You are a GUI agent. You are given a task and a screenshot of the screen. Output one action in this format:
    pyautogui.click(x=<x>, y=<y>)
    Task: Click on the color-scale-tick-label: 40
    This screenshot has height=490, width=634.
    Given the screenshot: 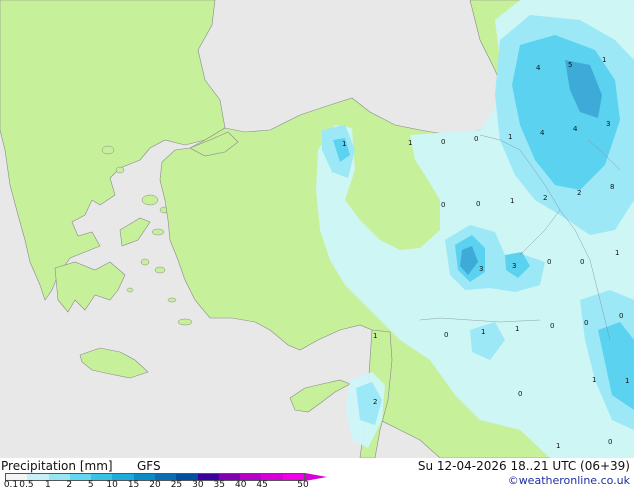 What is the action you would take?
    pyautogui.click(x=240, y=485)
    